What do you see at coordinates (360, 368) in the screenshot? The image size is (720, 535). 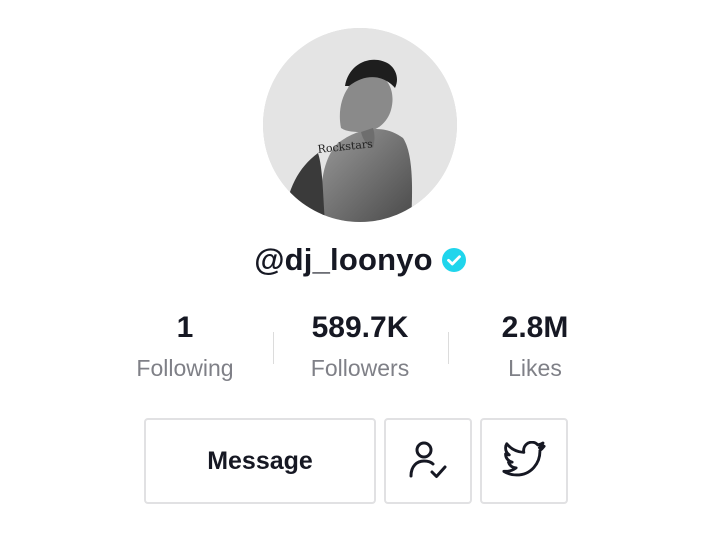 I see `stat-label: Followers` at bounding box center [360, 368].